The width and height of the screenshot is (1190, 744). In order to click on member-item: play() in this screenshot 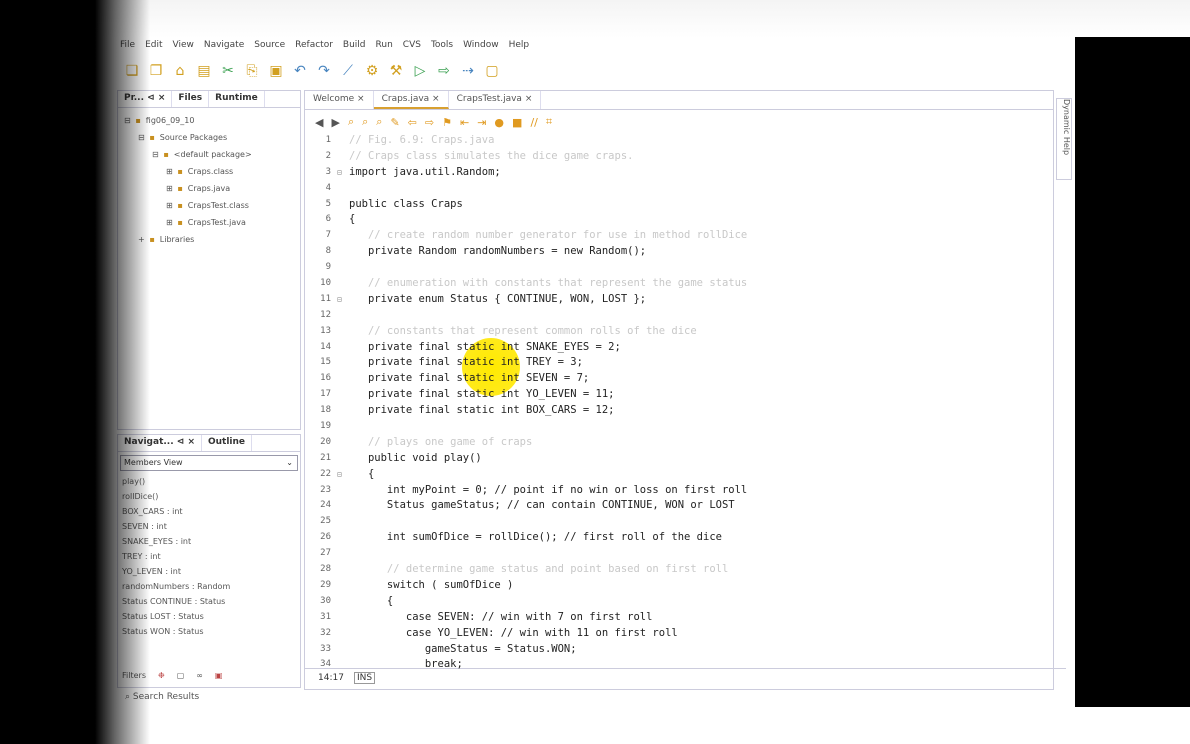, I will do `click(209, 481)`.